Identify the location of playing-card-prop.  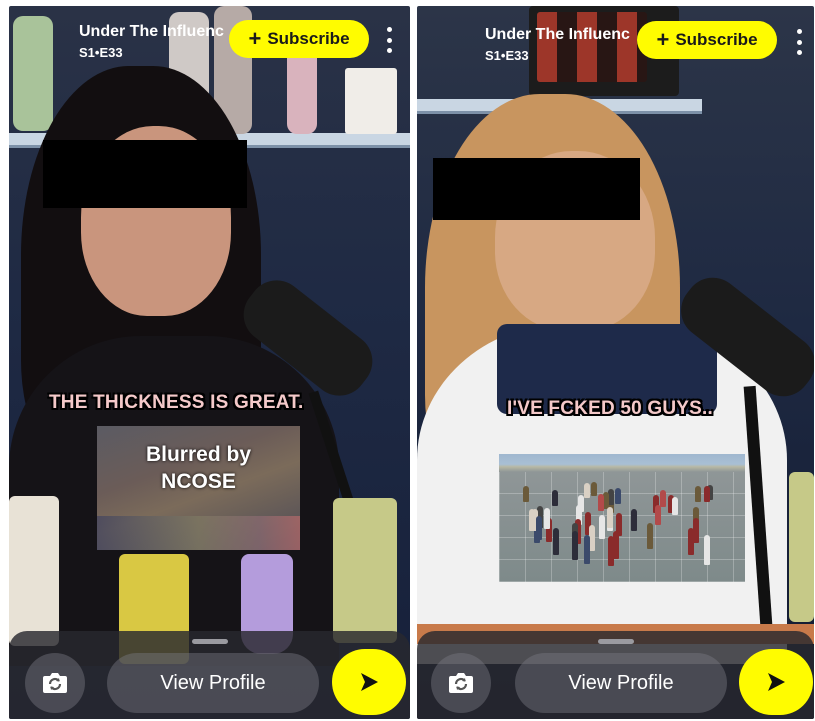
(371, 101).